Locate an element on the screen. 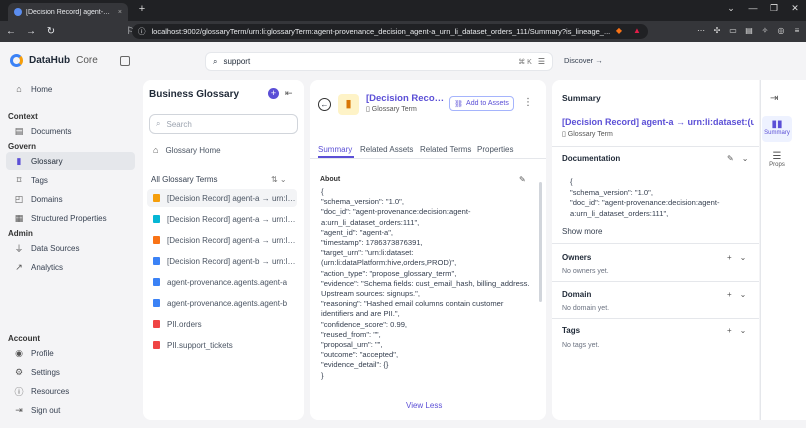 The image size is (806, 428). reload-icon: ↻ is located at coordinates (51, 31).